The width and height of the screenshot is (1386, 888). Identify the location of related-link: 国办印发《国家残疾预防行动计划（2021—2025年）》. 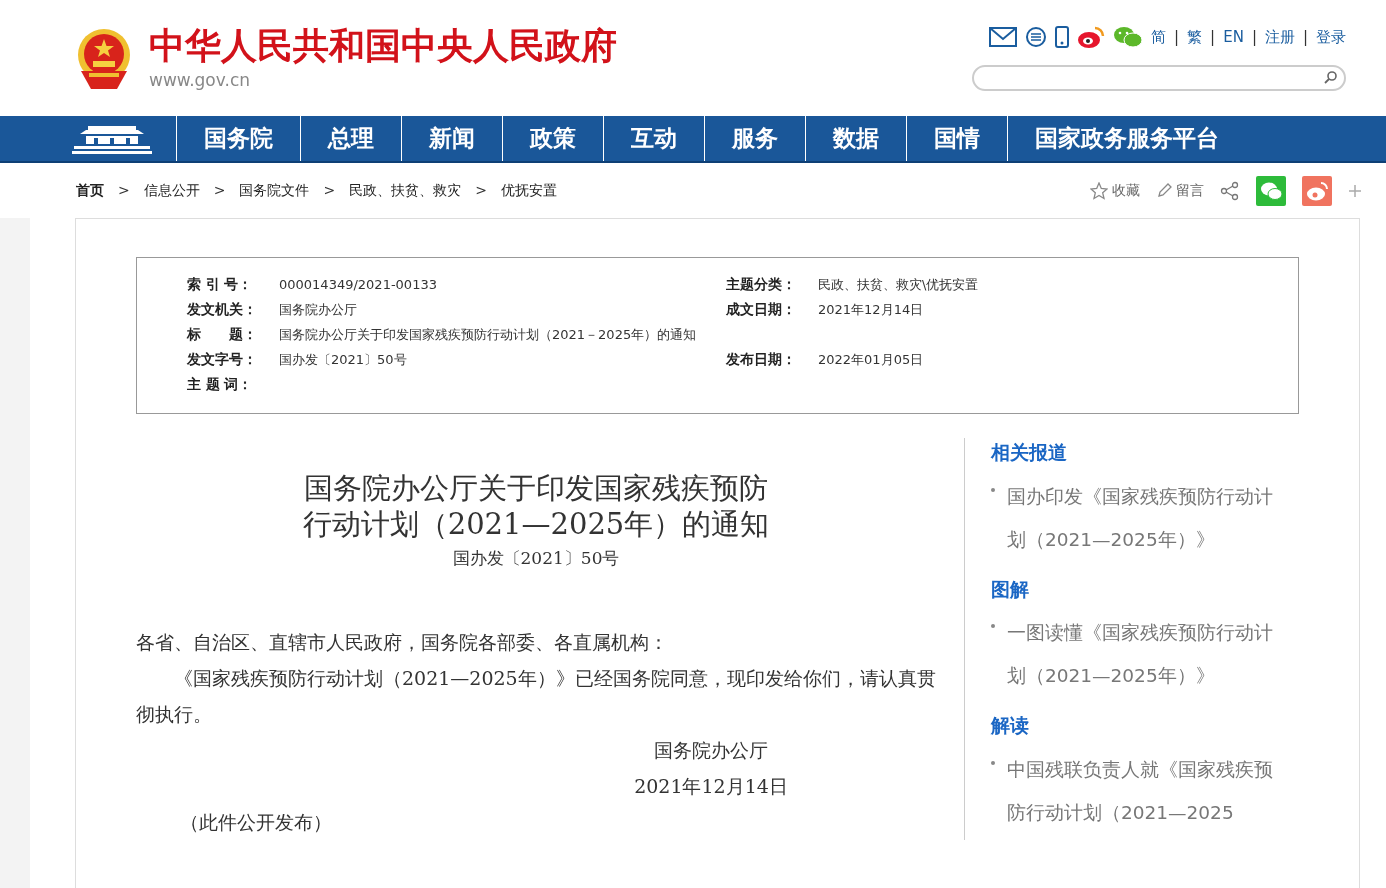
(1141, 517).